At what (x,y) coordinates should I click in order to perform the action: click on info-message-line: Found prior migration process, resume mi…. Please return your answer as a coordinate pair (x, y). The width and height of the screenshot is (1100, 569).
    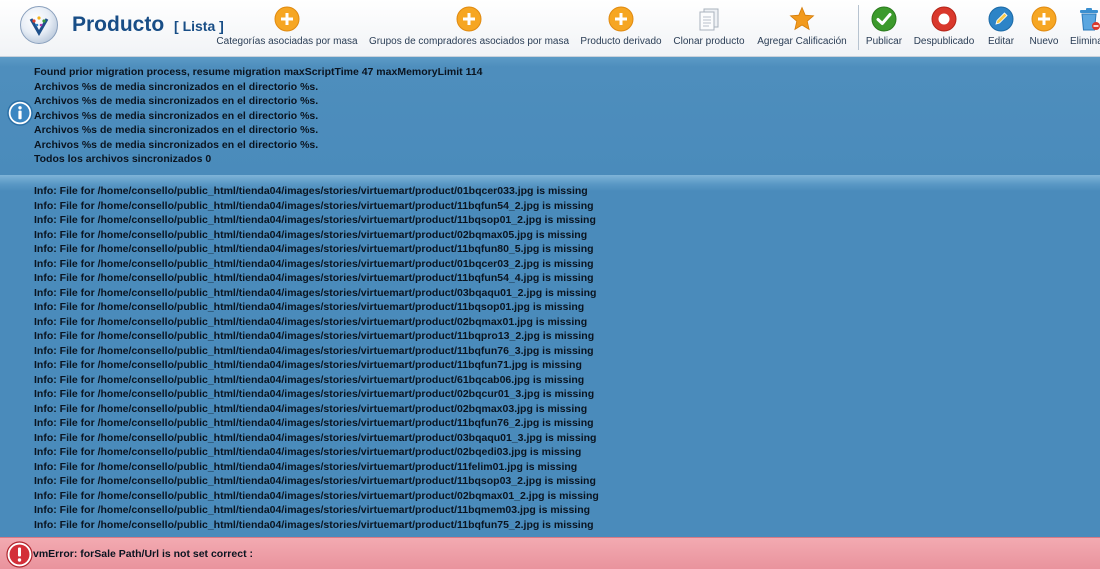
    Looking at the image, I should click on (258, 72).